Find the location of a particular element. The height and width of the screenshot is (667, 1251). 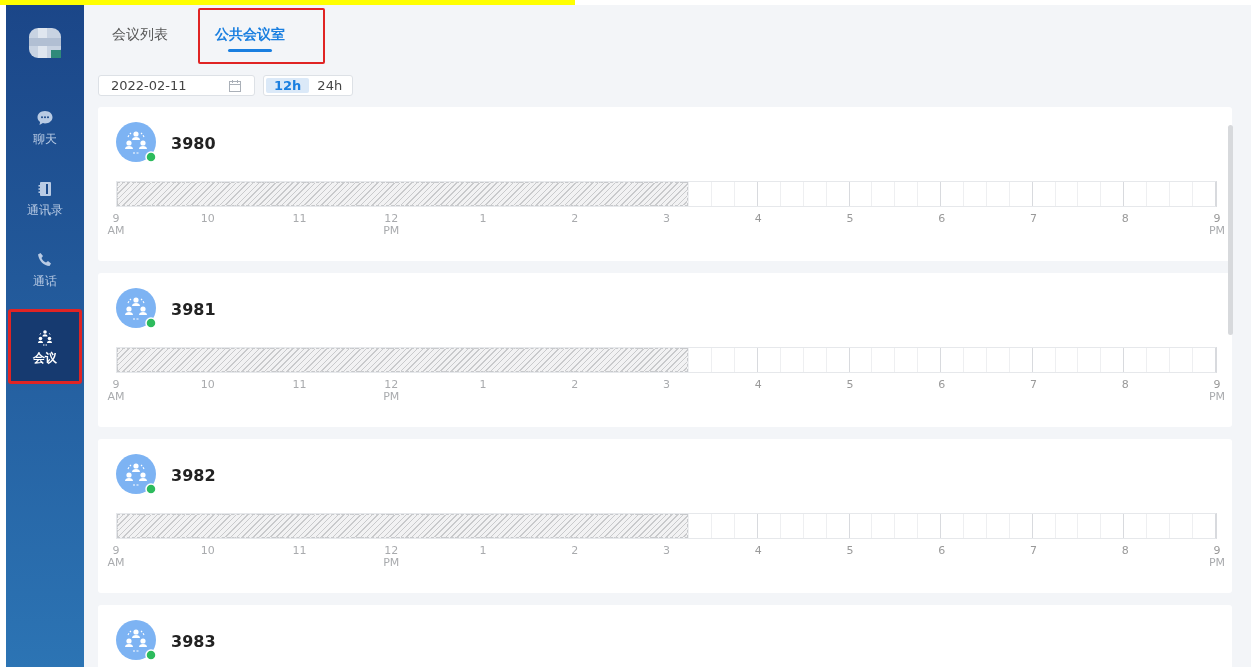

room-name: 3980 is located at coordinates (193, 143).